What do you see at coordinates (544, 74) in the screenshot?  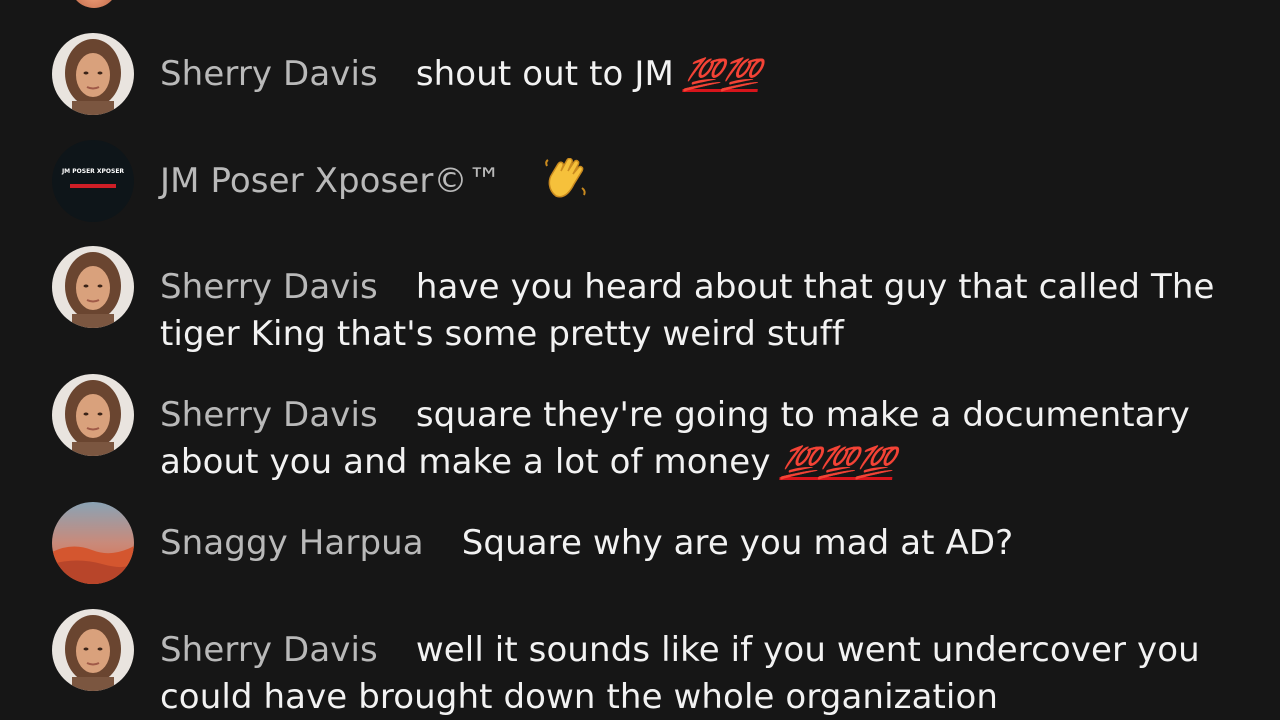 I see `message-text: shout out to JM` at bounding box center [544, 74].